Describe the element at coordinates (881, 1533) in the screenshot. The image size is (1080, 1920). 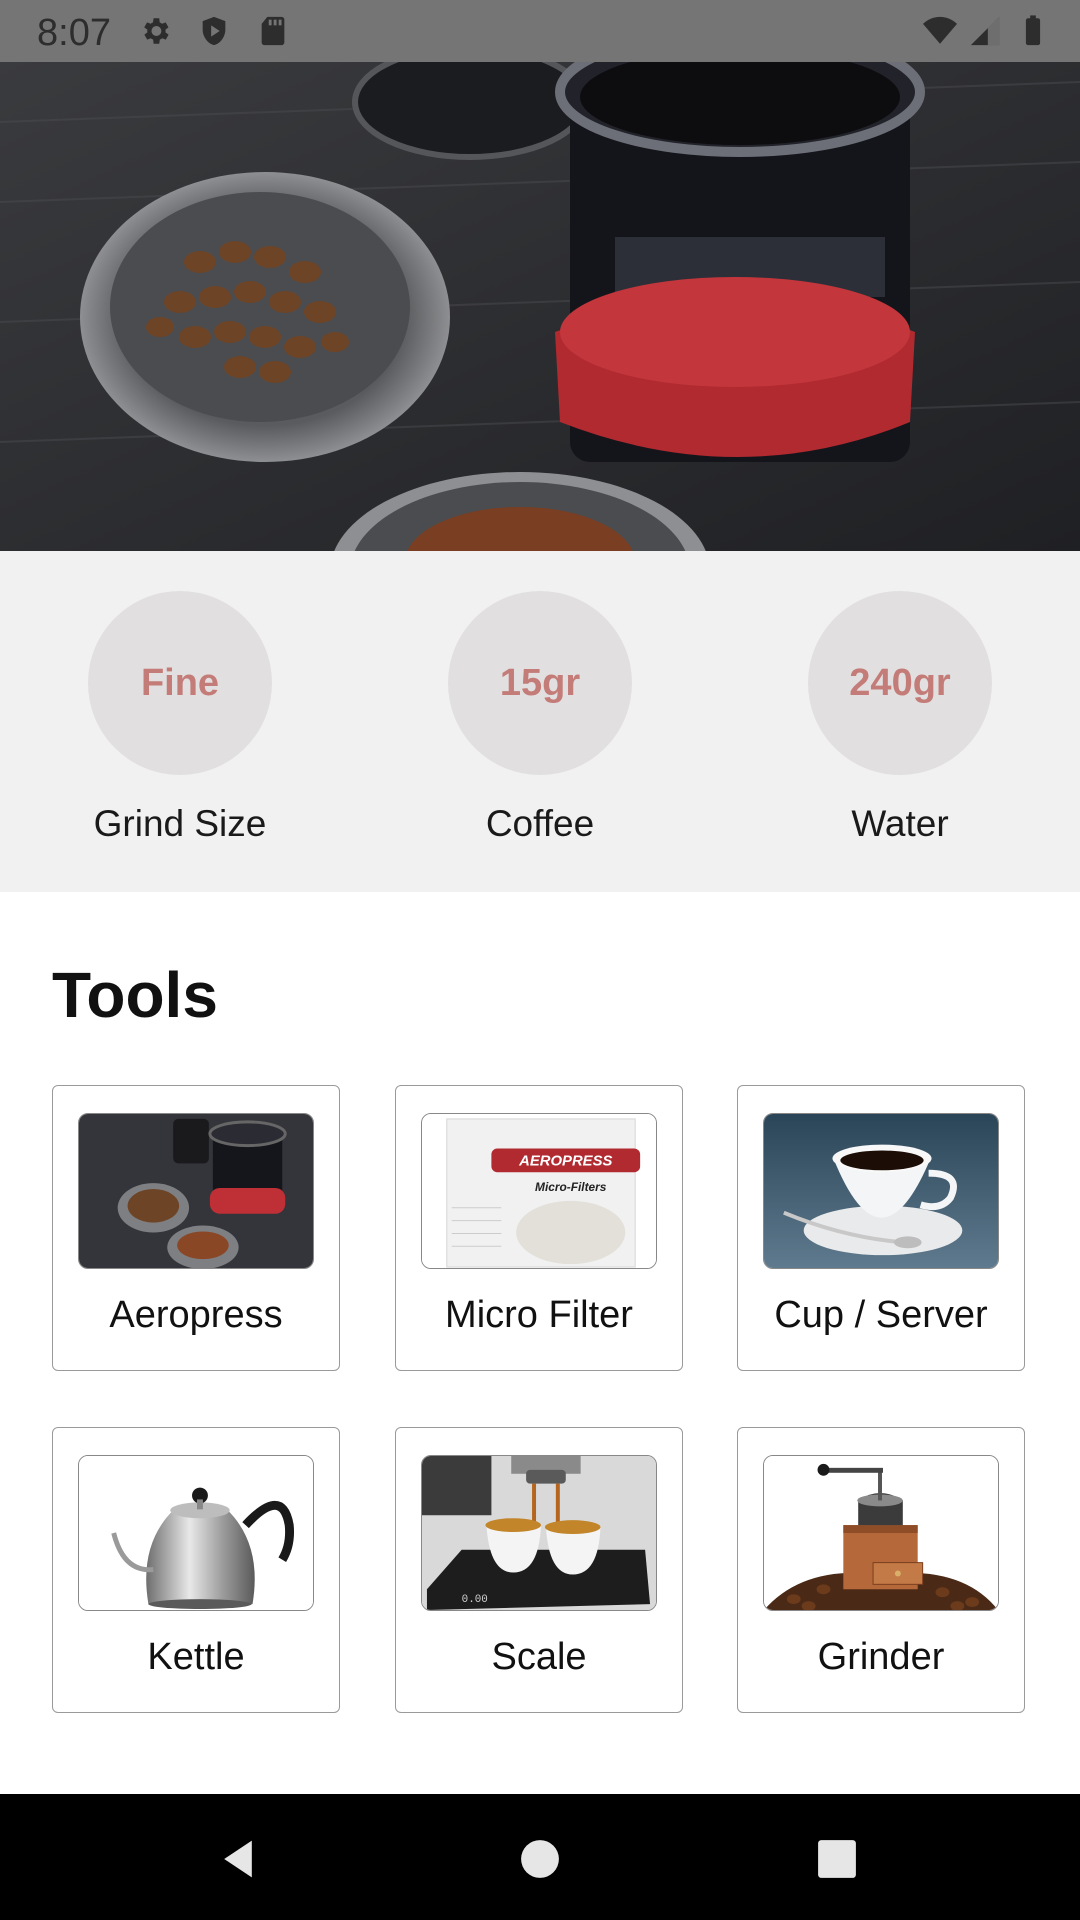
I see `grinder-image` at that location.